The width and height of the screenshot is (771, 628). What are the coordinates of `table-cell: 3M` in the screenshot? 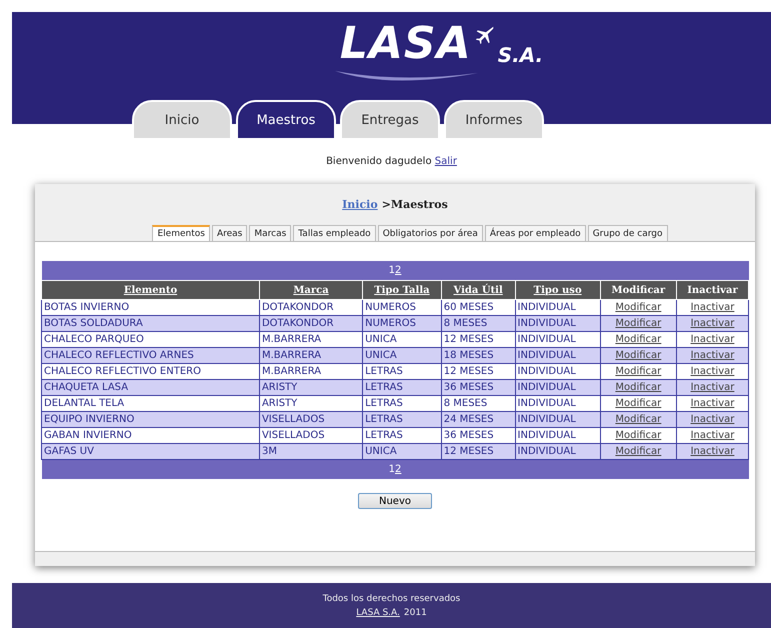 It's located at (311, 452).